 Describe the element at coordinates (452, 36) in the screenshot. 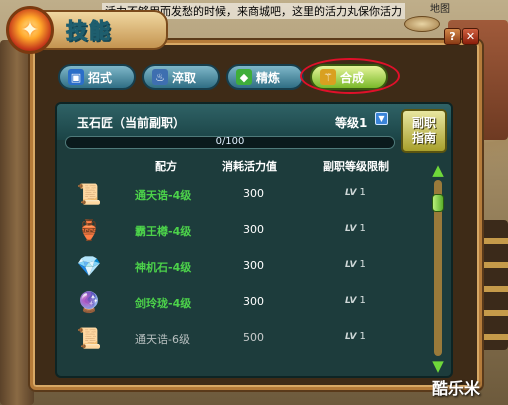

I see `help-button: ?` at that location.